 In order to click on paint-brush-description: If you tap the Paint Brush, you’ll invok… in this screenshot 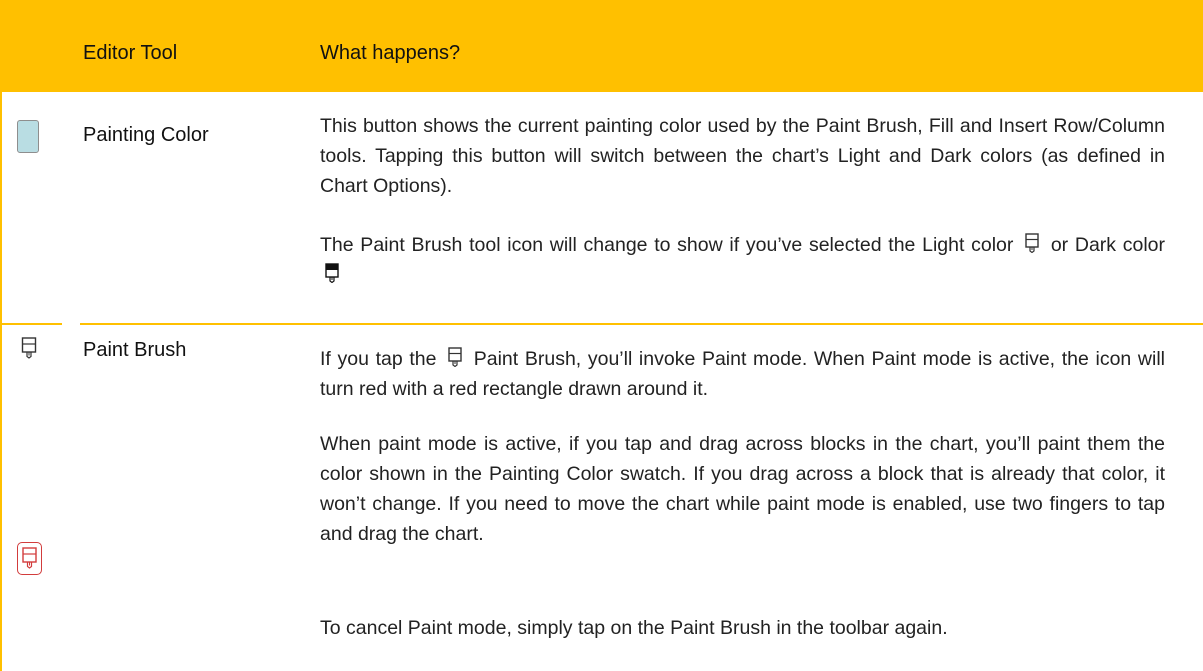, I will do `click(742, 374)`.